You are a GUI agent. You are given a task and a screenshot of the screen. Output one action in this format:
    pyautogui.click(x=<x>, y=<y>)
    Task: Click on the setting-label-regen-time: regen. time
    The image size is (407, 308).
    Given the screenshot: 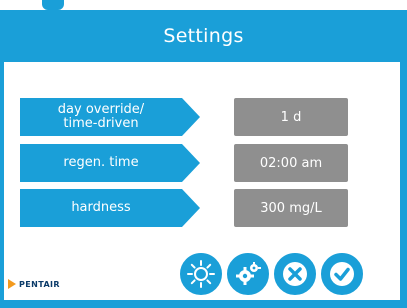 What is the action you would take?
    pyautogui.click(x=110, y=163)
    